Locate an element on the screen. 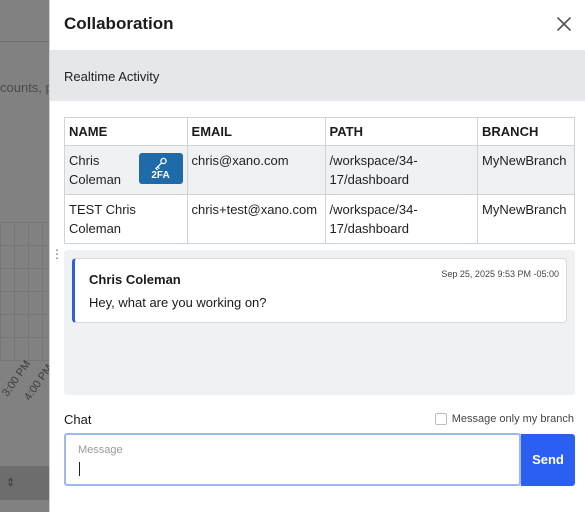  close-button is located at coordinates (564, 24).